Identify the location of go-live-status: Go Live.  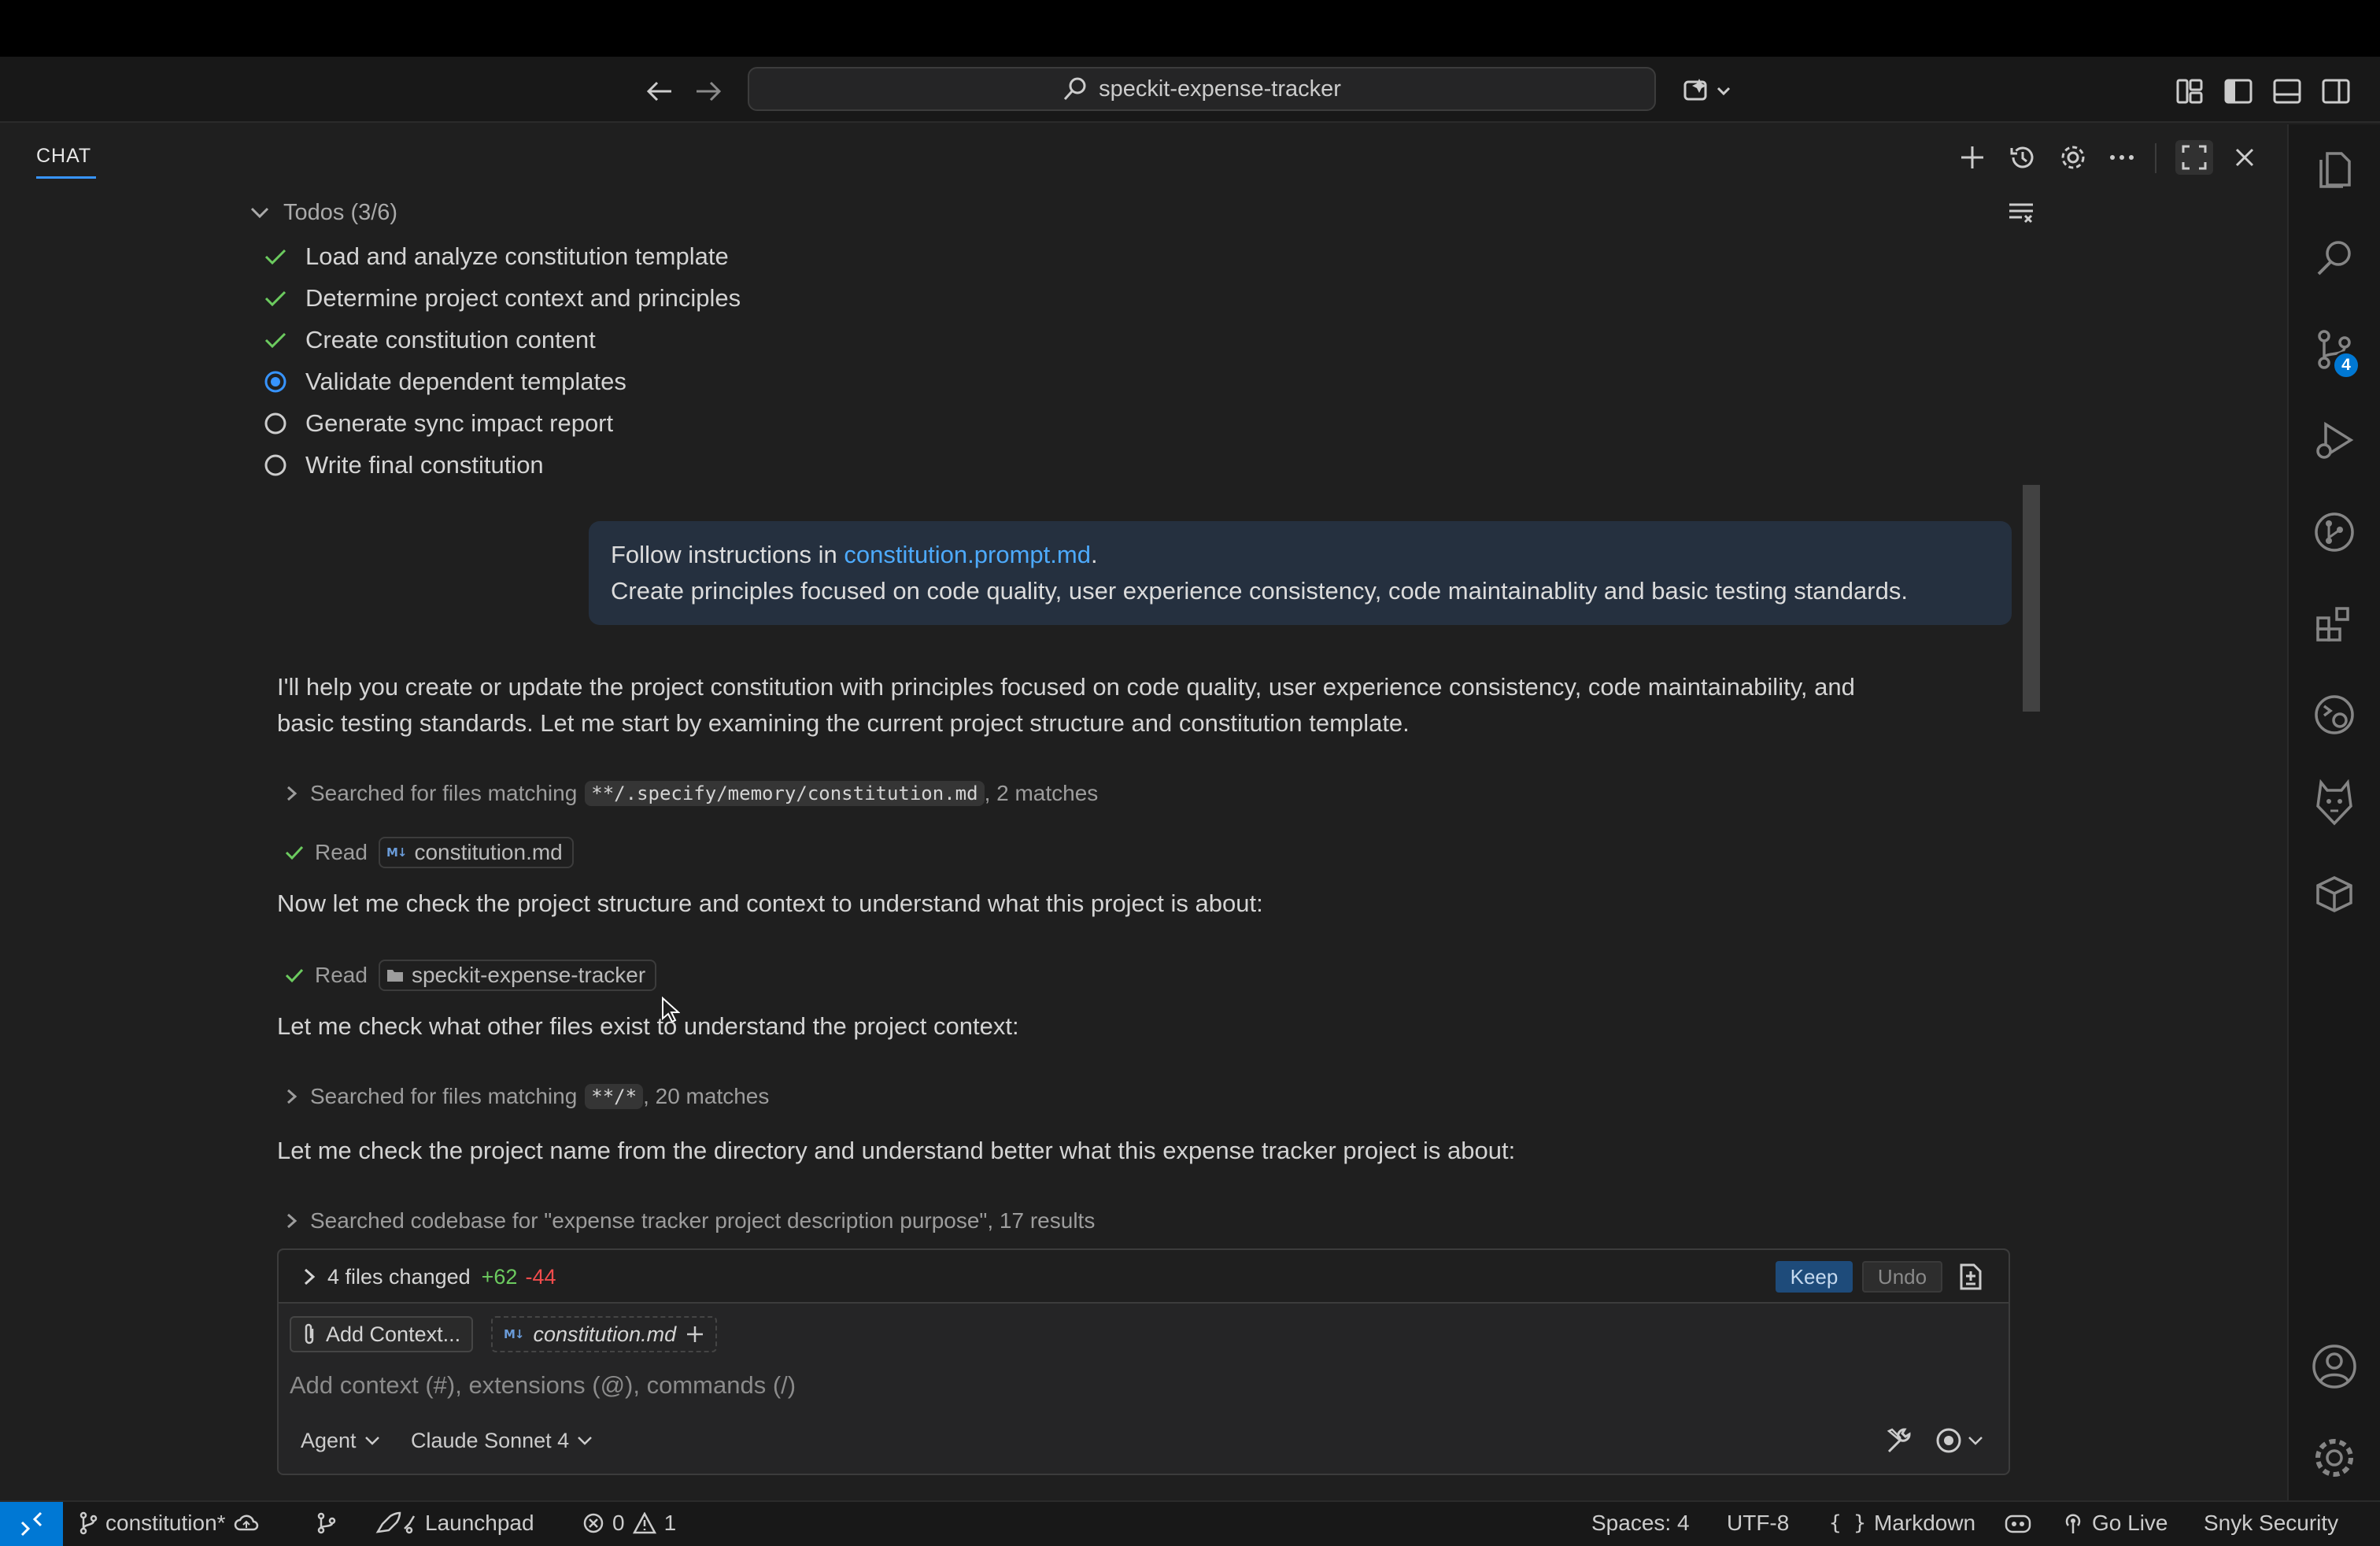
(2115, 1523).